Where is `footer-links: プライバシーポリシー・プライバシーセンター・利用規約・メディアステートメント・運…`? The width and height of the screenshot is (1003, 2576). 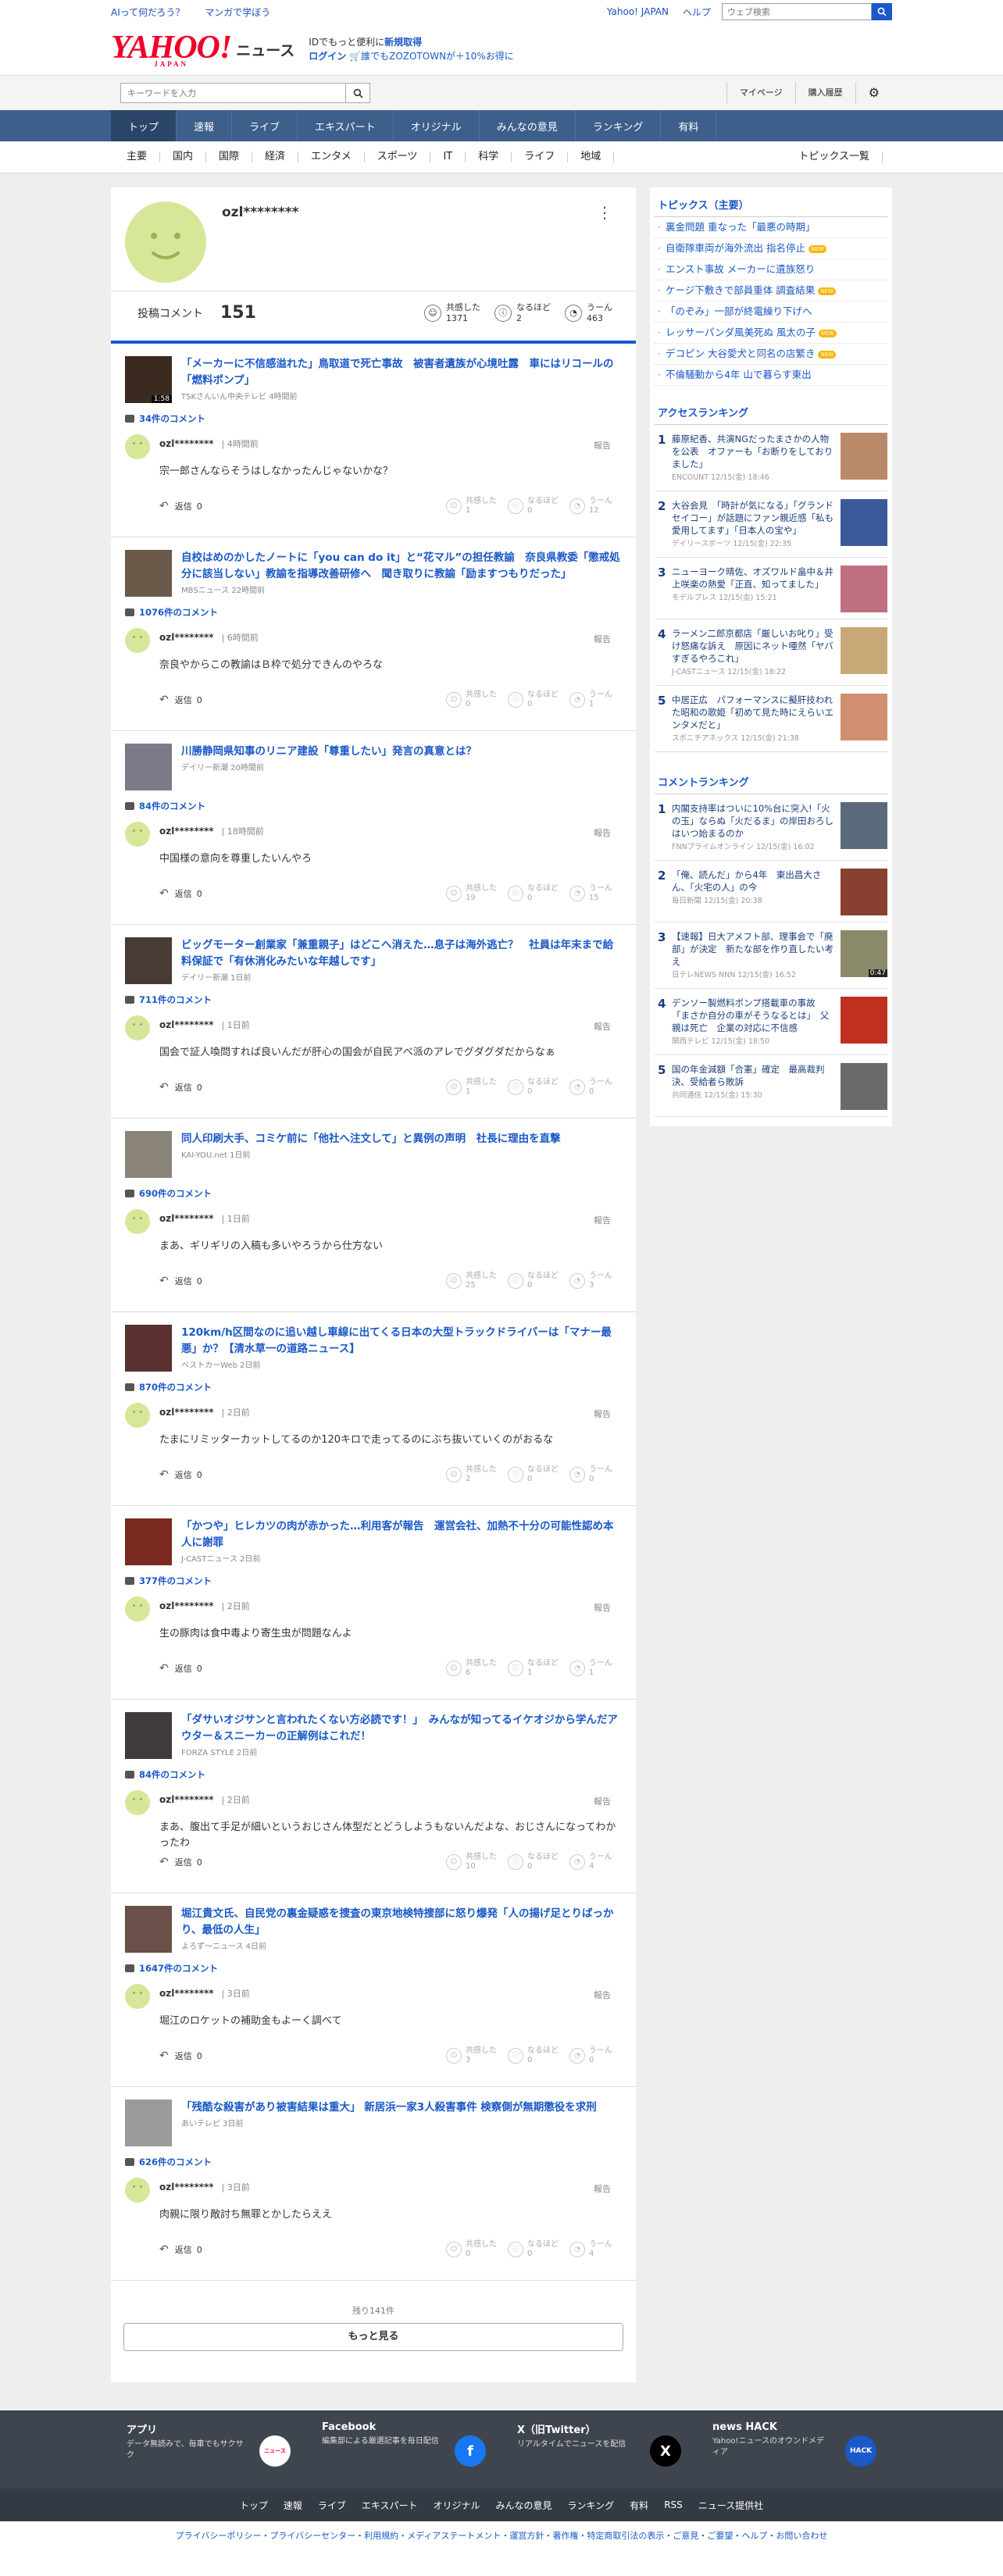
footer-links: プライバシーポリシー・プライバシーセンター・利用規約・メディアステートメント・運… is located at coordinates (501, 2548).